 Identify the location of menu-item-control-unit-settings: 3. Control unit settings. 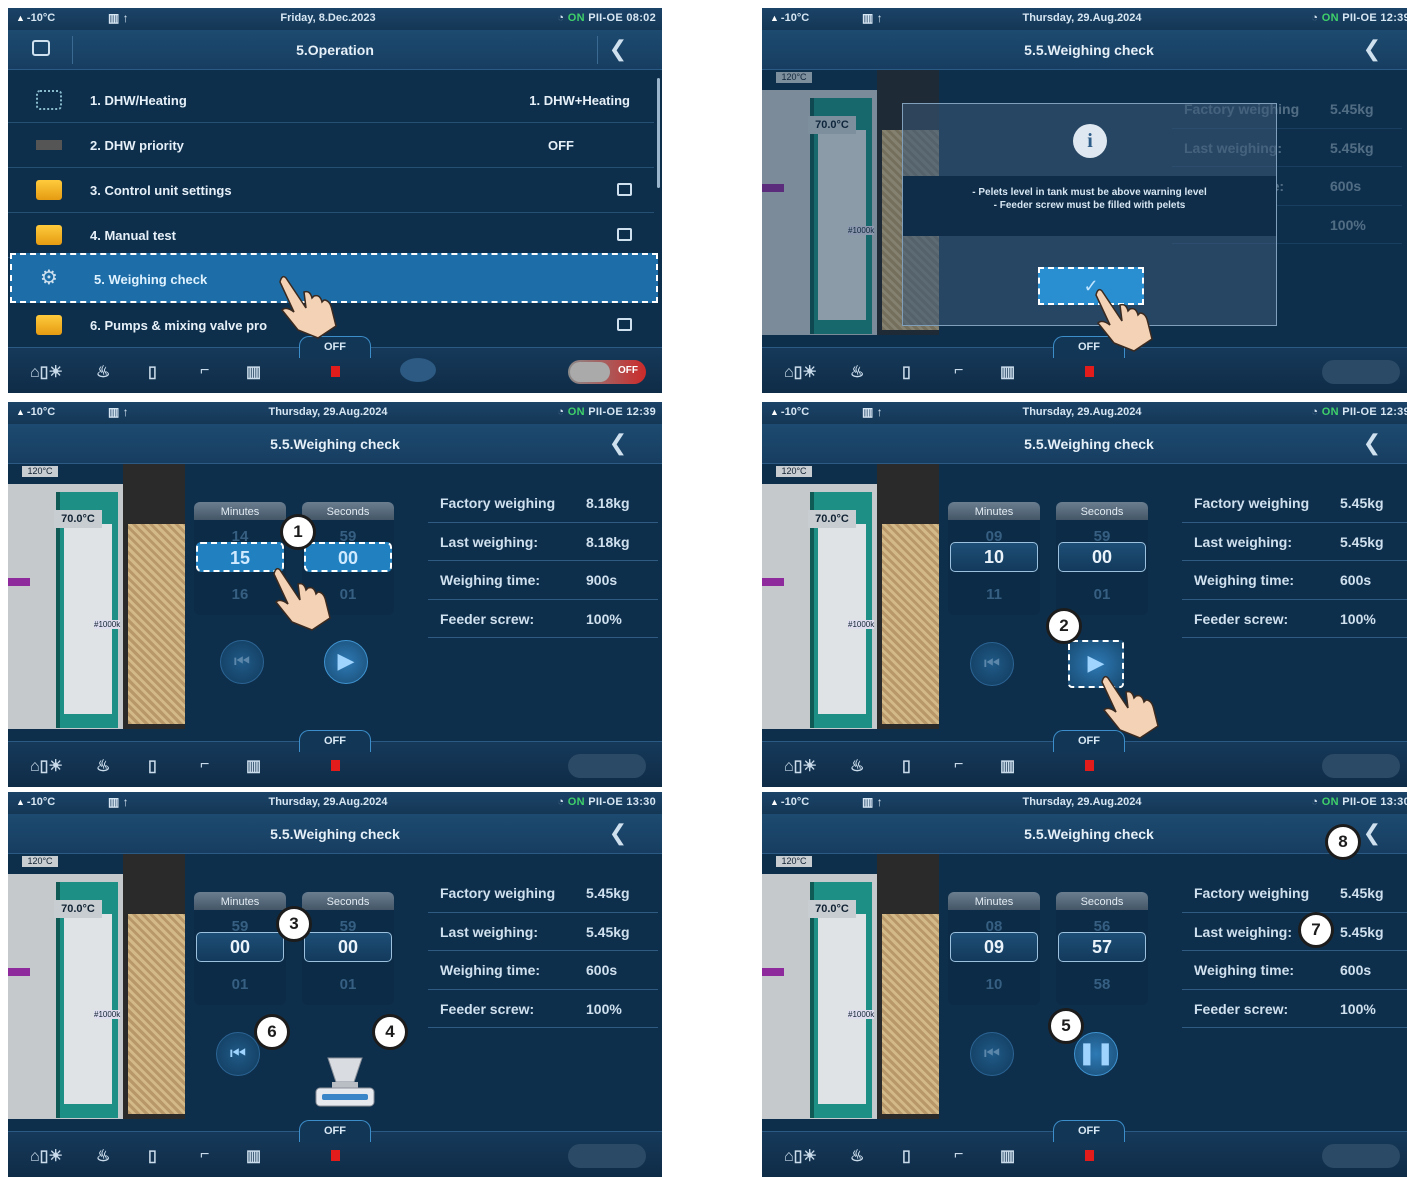
(331, 190).